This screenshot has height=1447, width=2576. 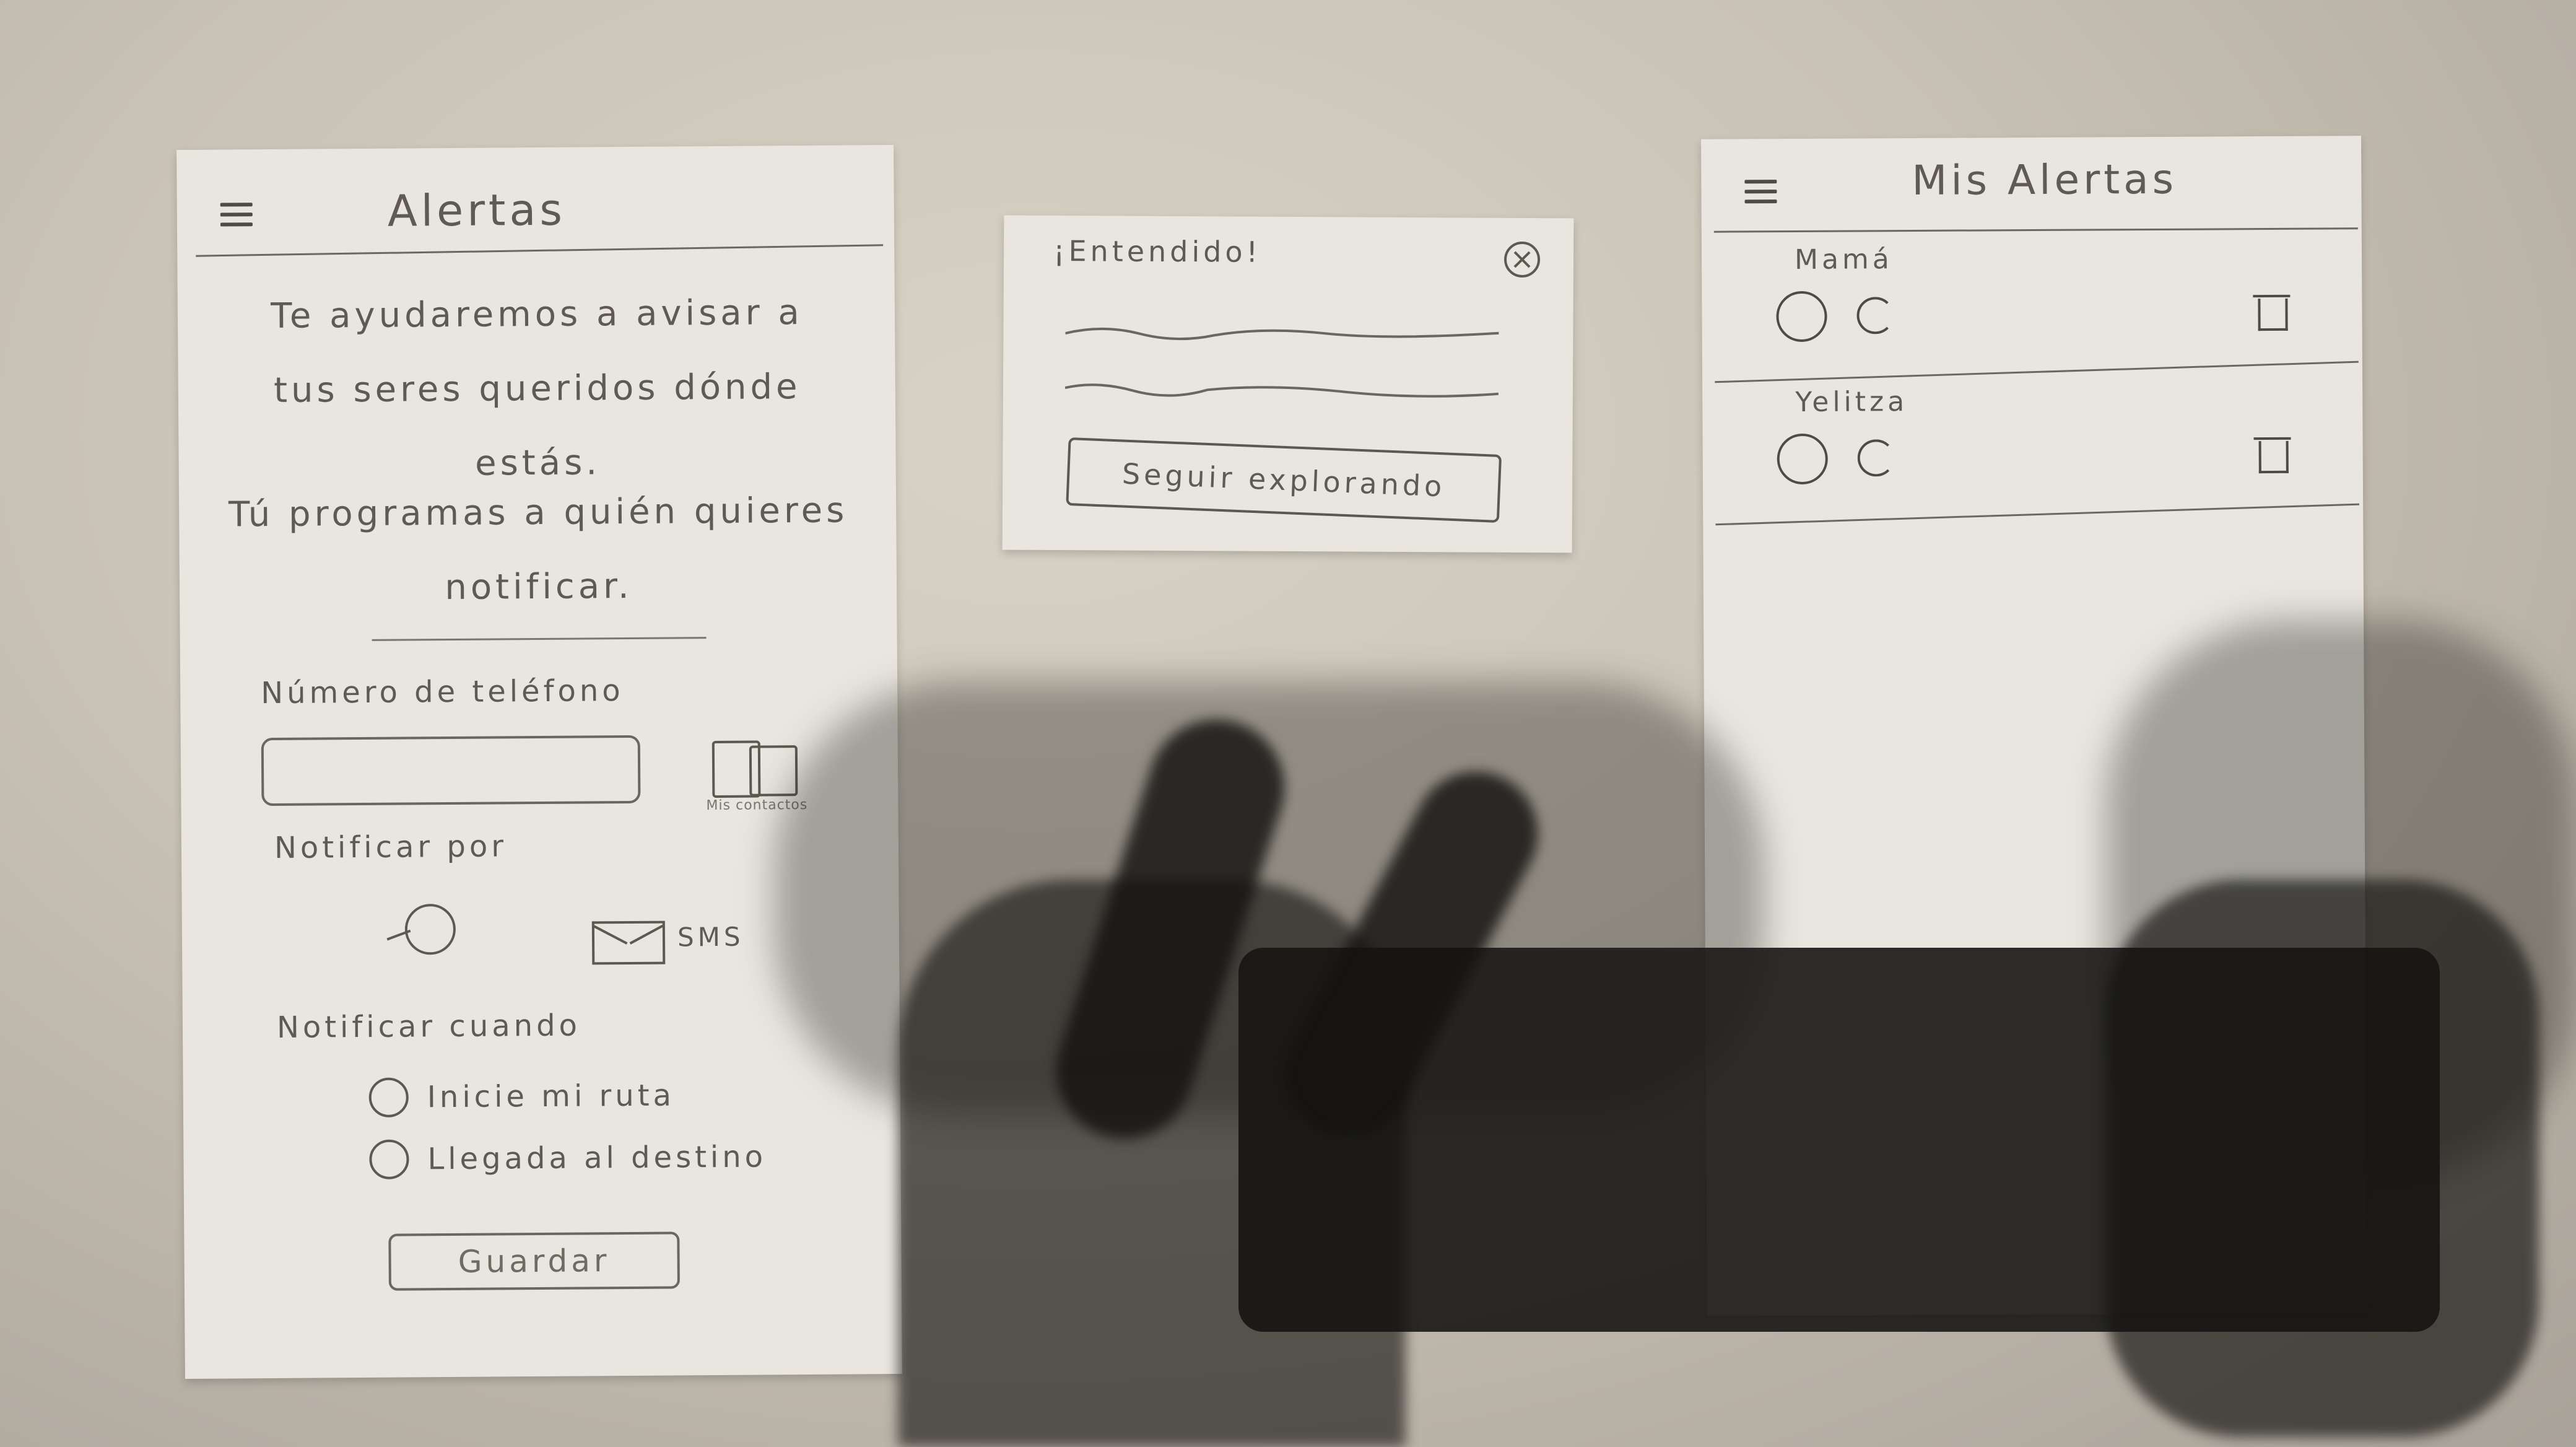 I want to click on radio-option-start-route: Inicie mi ruta, so click(x=522, y=1096).